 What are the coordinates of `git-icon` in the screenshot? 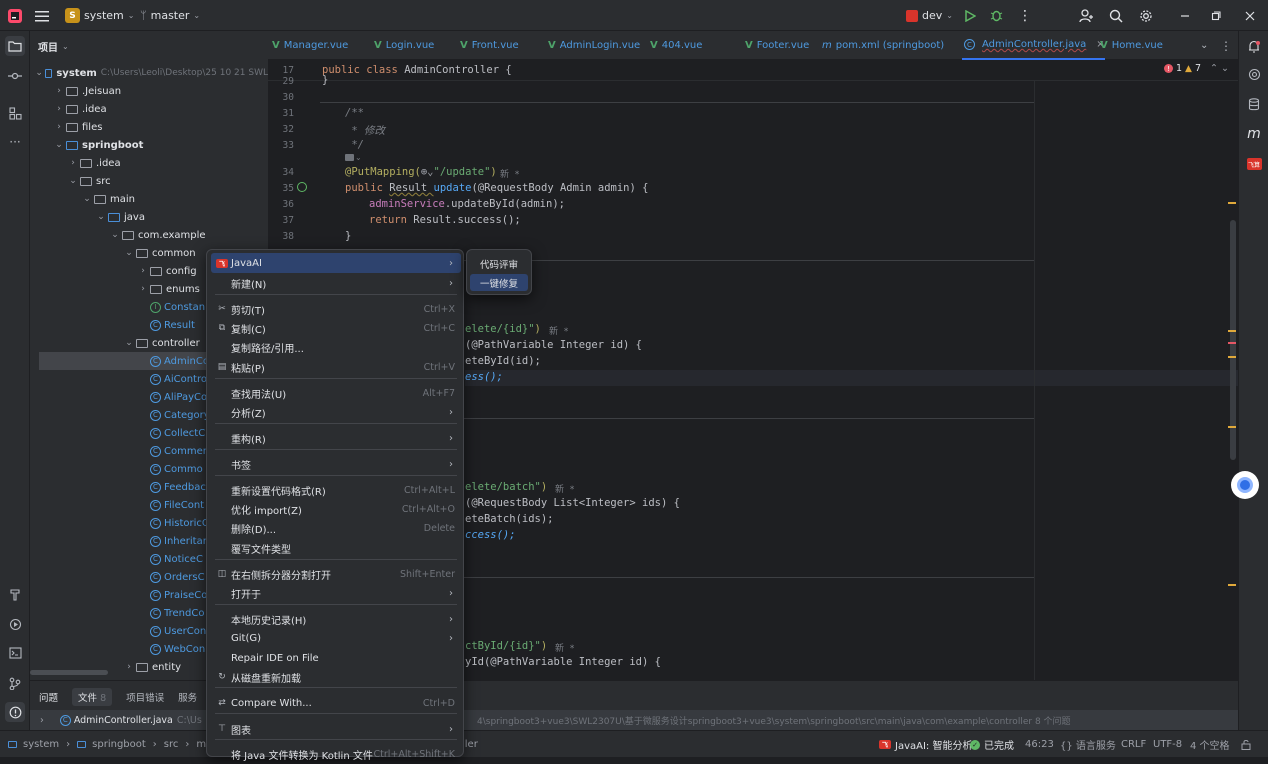 It's located at (15, 683).